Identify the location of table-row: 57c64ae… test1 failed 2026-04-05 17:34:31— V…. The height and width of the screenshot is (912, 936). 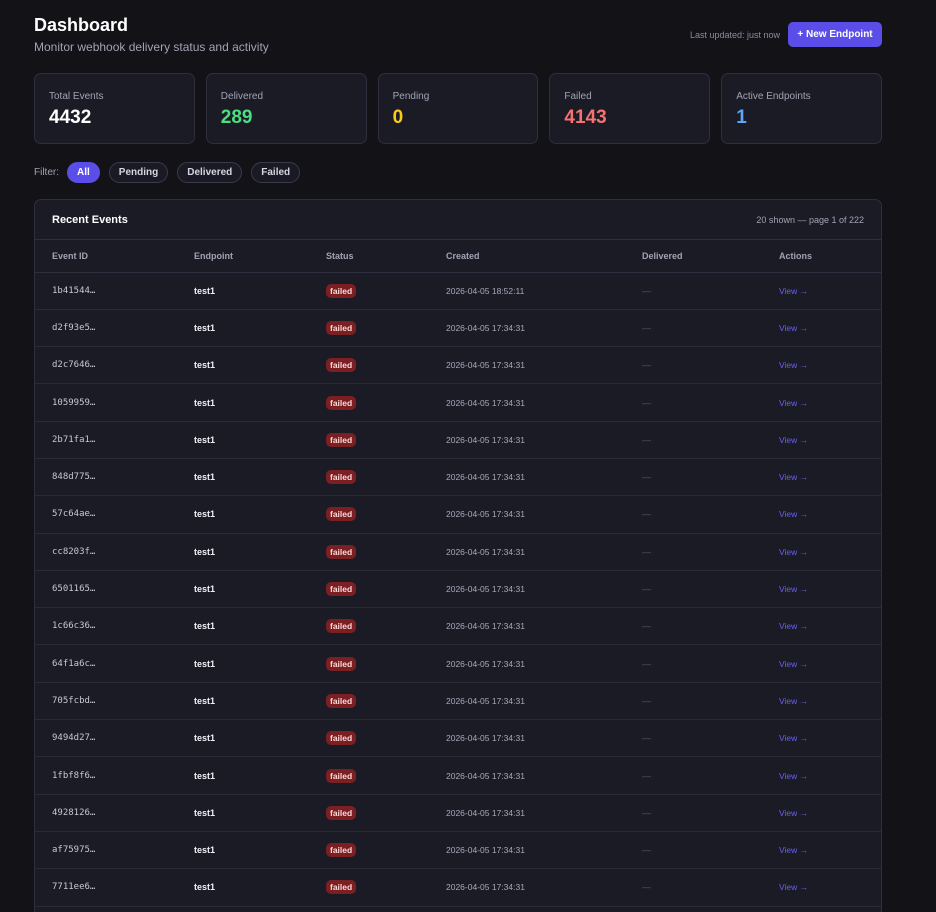
(458, 514).